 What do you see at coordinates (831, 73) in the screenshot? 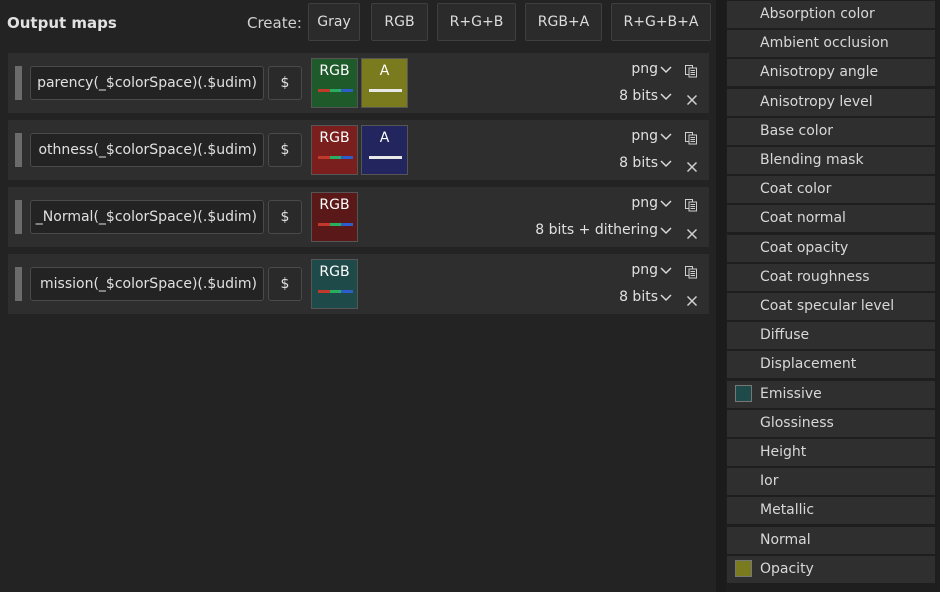
I see `channel-item: Anisotropy angle` at bounding box center [831, 73].